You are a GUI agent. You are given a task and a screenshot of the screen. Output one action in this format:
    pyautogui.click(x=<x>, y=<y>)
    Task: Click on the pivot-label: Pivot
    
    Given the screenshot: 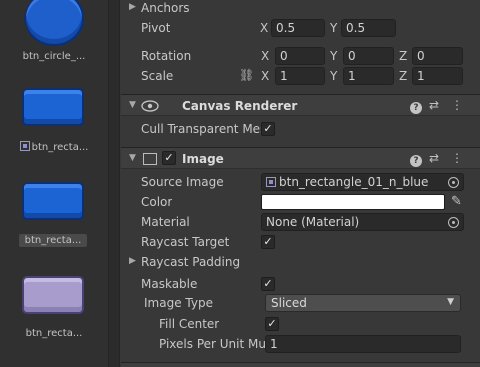 What is the action you would take?
    pyautogui.click(x=156, y=28)
    